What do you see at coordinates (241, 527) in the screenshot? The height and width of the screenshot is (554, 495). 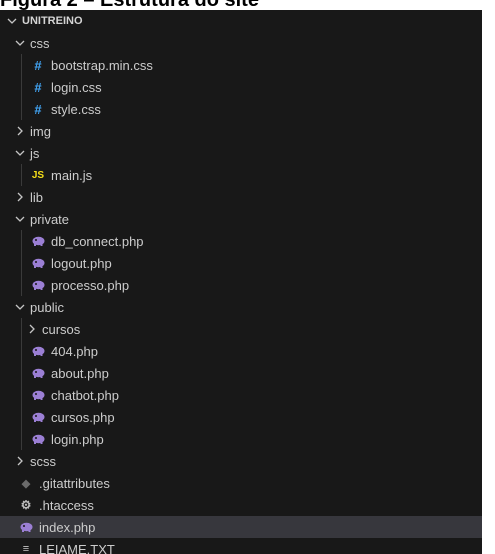 I see `file-index-php: index.php` at bounding box center [241, 527].